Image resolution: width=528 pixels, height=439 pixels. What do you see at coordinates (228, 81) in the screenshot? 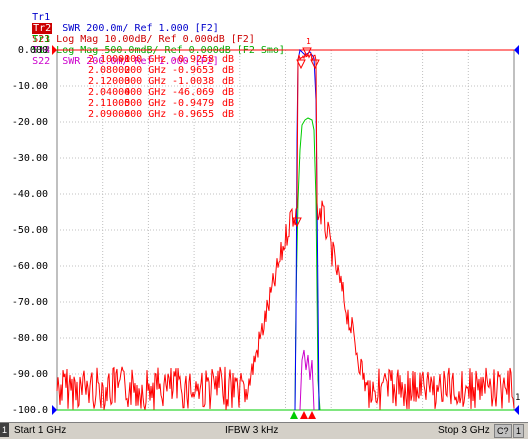
I see `marker-3-unit: dB` at bounding box center [228, 81].